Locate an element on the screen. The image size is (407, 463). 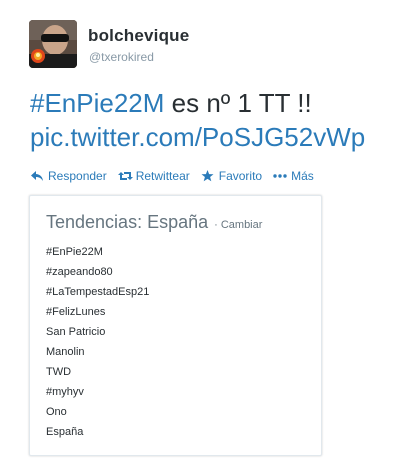
more-button: Más is located at coordinates (293, 176).